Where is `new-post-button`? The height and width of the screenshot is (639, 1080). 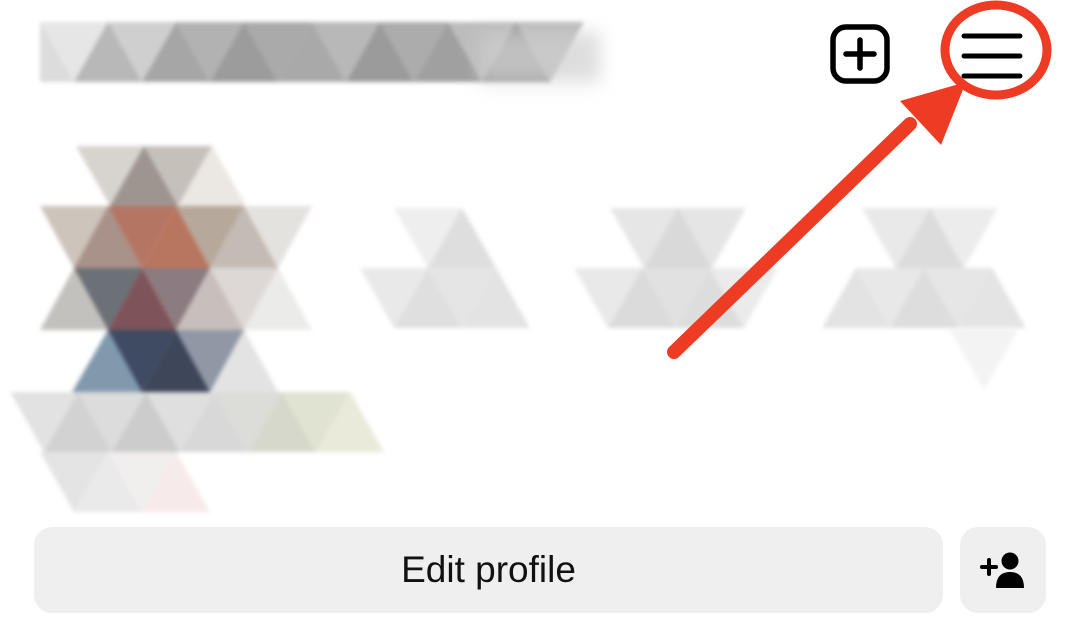 new-post-button is located at coordinates (860, 54).